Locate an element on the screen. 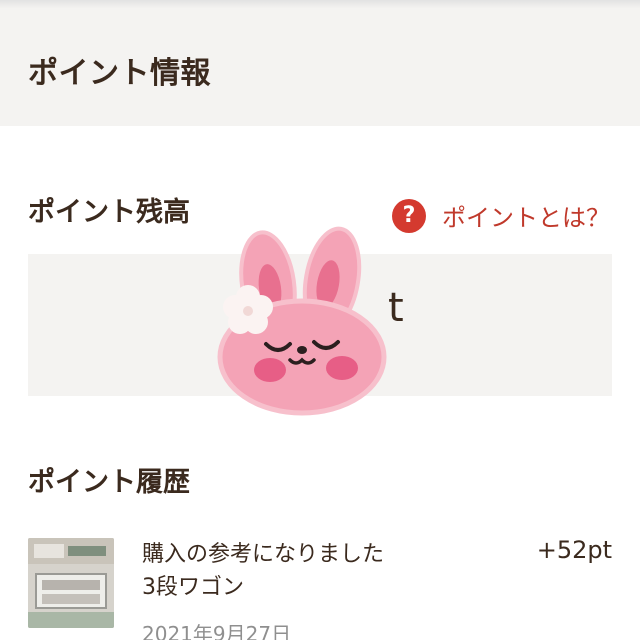 The height and width of the screenshot is (640, 640). history-item-date: 2021年9月27日 is located at coordinates (217, 631).